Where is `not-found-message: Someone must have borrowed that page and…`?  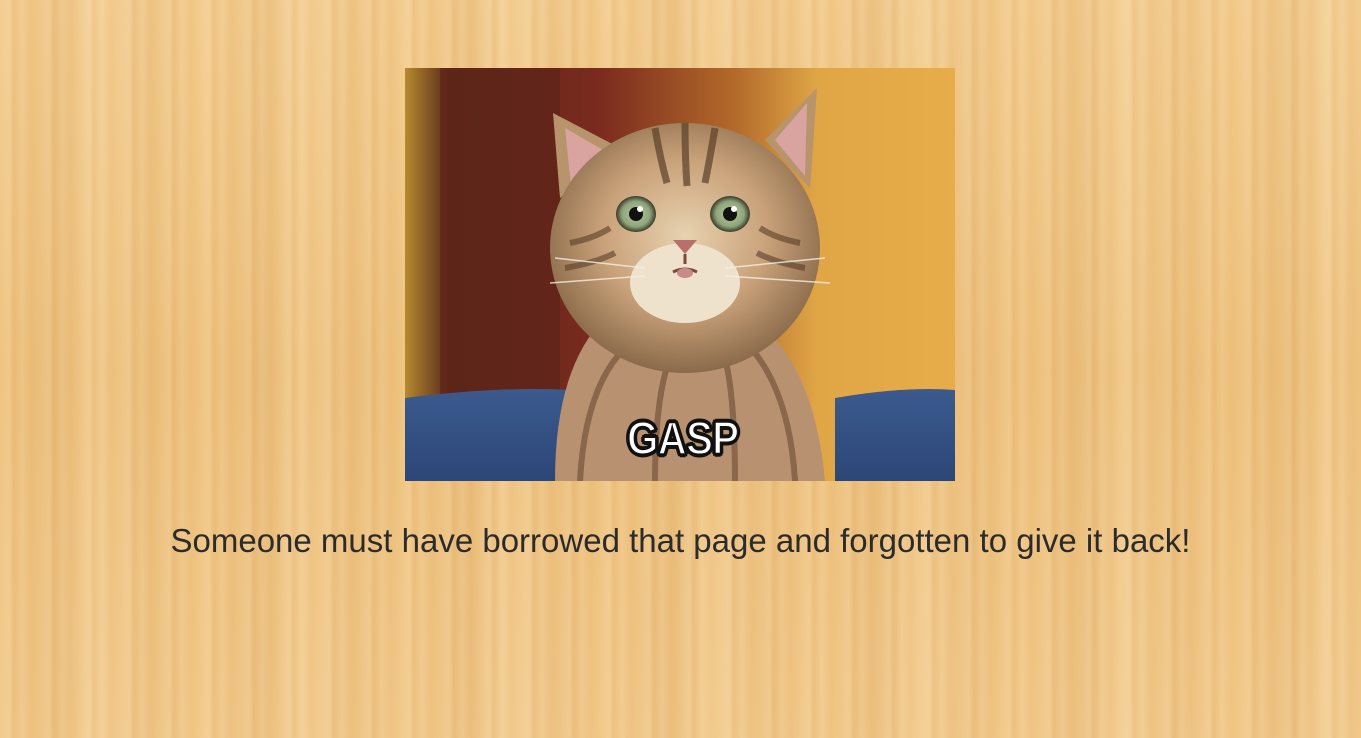 not-found-message: Someone must have borrowed that page and… is located at coordinates (680, 540).